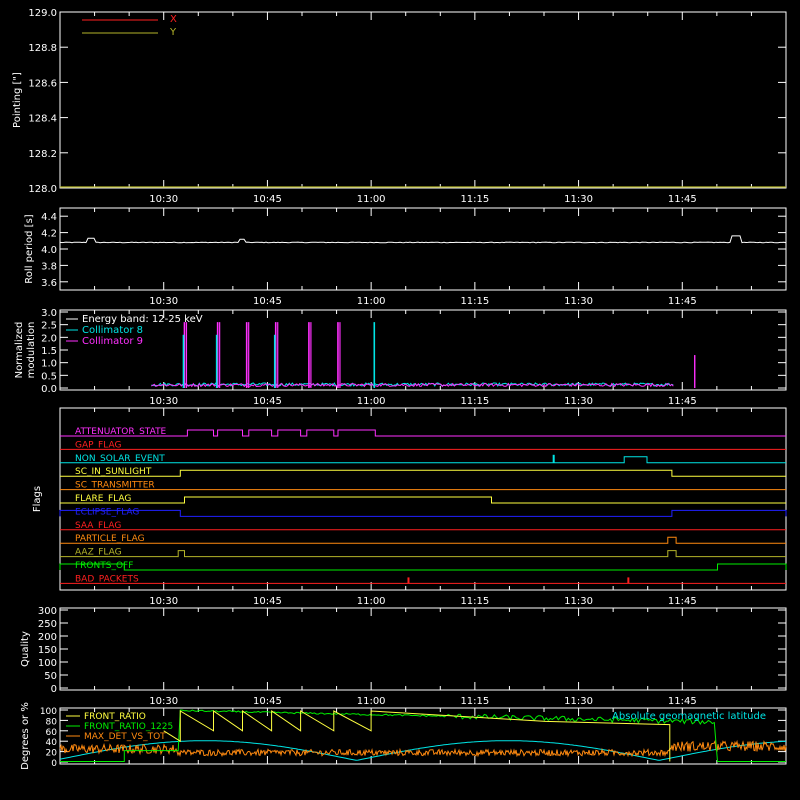  What do you see at coordinates (125, 737) in the screenshot?
I see `ratios-legend-label: MAX_DET_VS_TOT` at bounding box center [125, 737].